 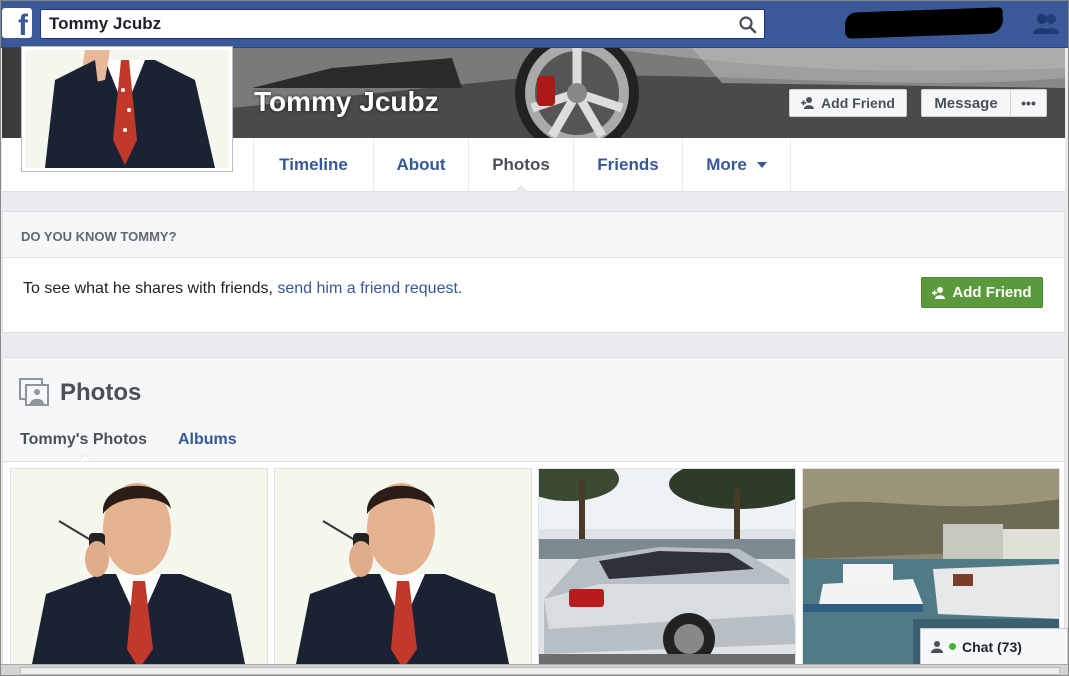 I want to click on profile-picture, so click(x=127, y=109).